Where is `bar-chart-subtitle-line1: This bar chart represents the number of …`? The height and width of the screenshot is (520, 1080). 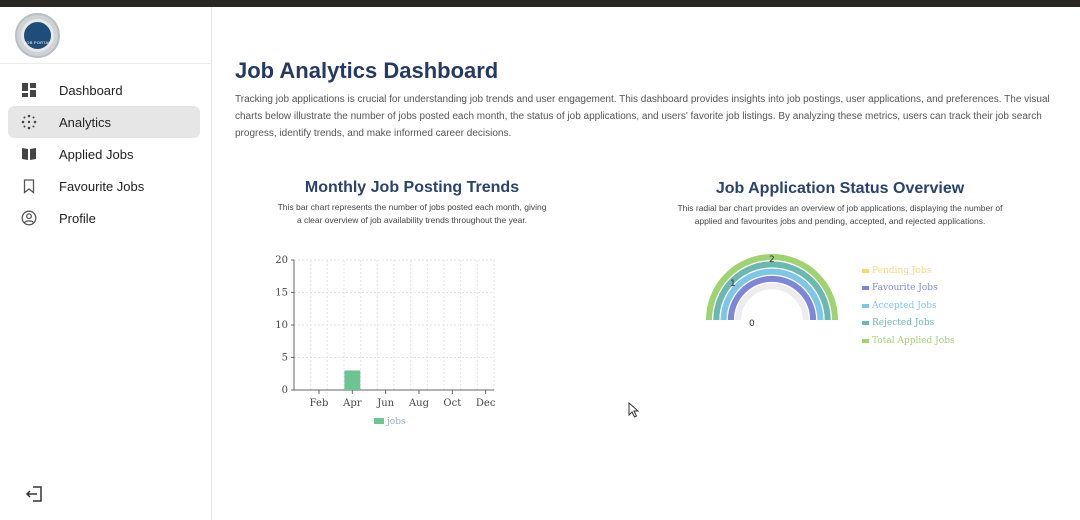
bar-chart-subtitle-line1: This bar chart represents the number of … is located at coordinates (412, 207).